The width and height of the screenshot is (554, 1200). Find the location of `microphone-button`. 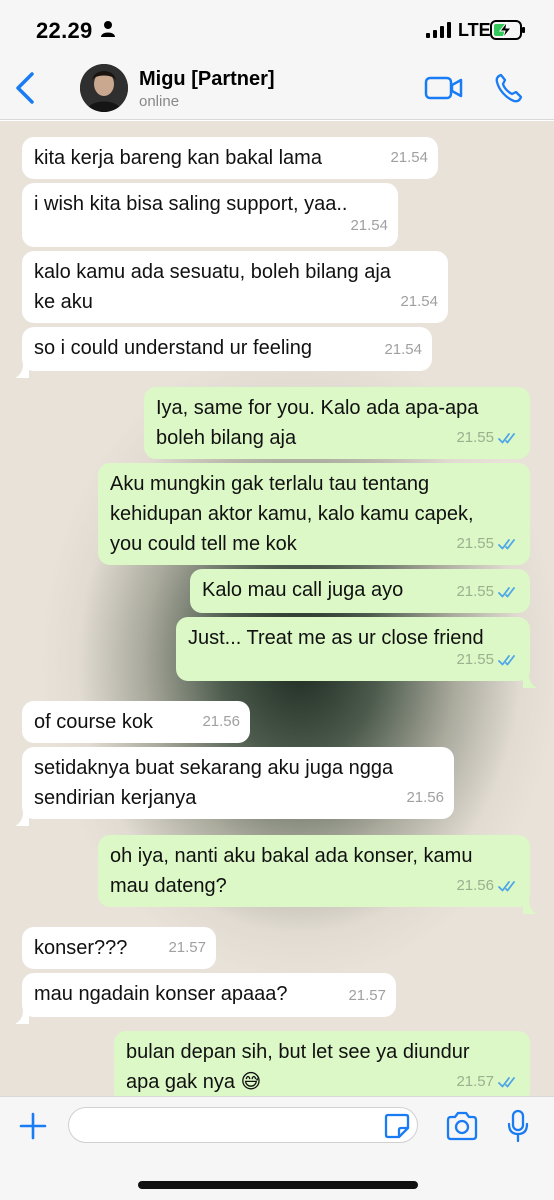

microphone-button is located at coordinates (518, 1126).